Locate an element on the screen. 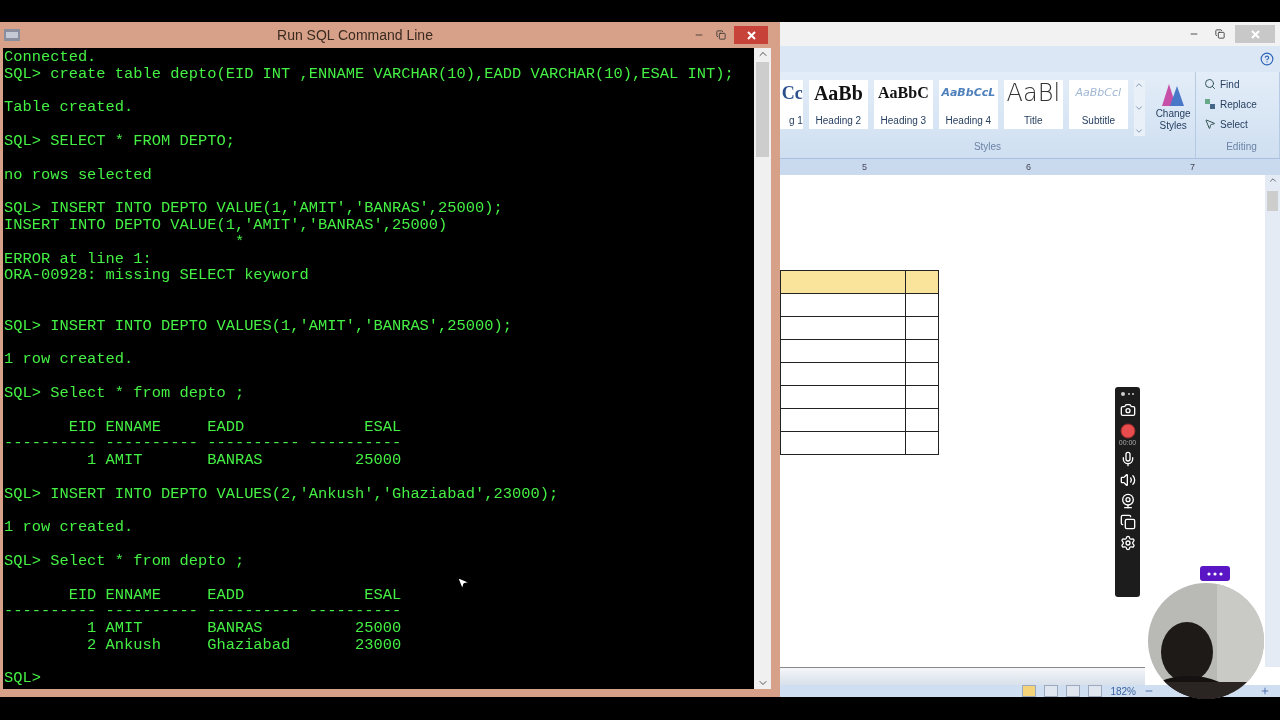 This screenshot has width=1280, height=720. console-output: SQL> INSERT INTO DEPTO VALUES(2,'Ankush','Ghaziabad',23000); is located at coordinates (282, 494).